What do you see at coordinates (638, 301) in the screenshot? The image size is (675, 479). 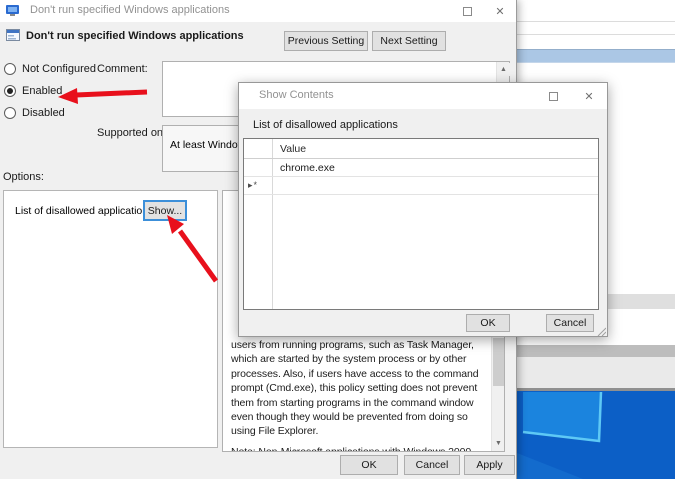 I see `bg-highlight-band` at bounding box center [638, 301].